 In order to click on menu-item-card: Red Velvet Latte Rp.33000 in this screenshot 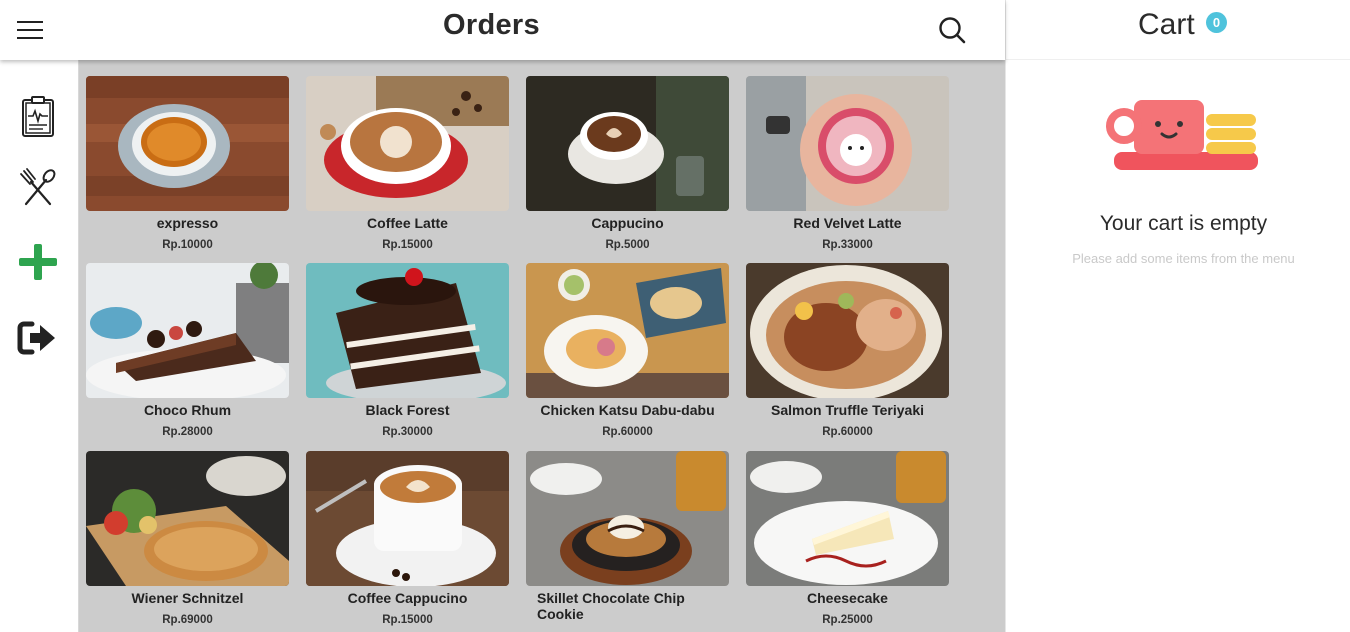, I will do `click(847, 166)`.